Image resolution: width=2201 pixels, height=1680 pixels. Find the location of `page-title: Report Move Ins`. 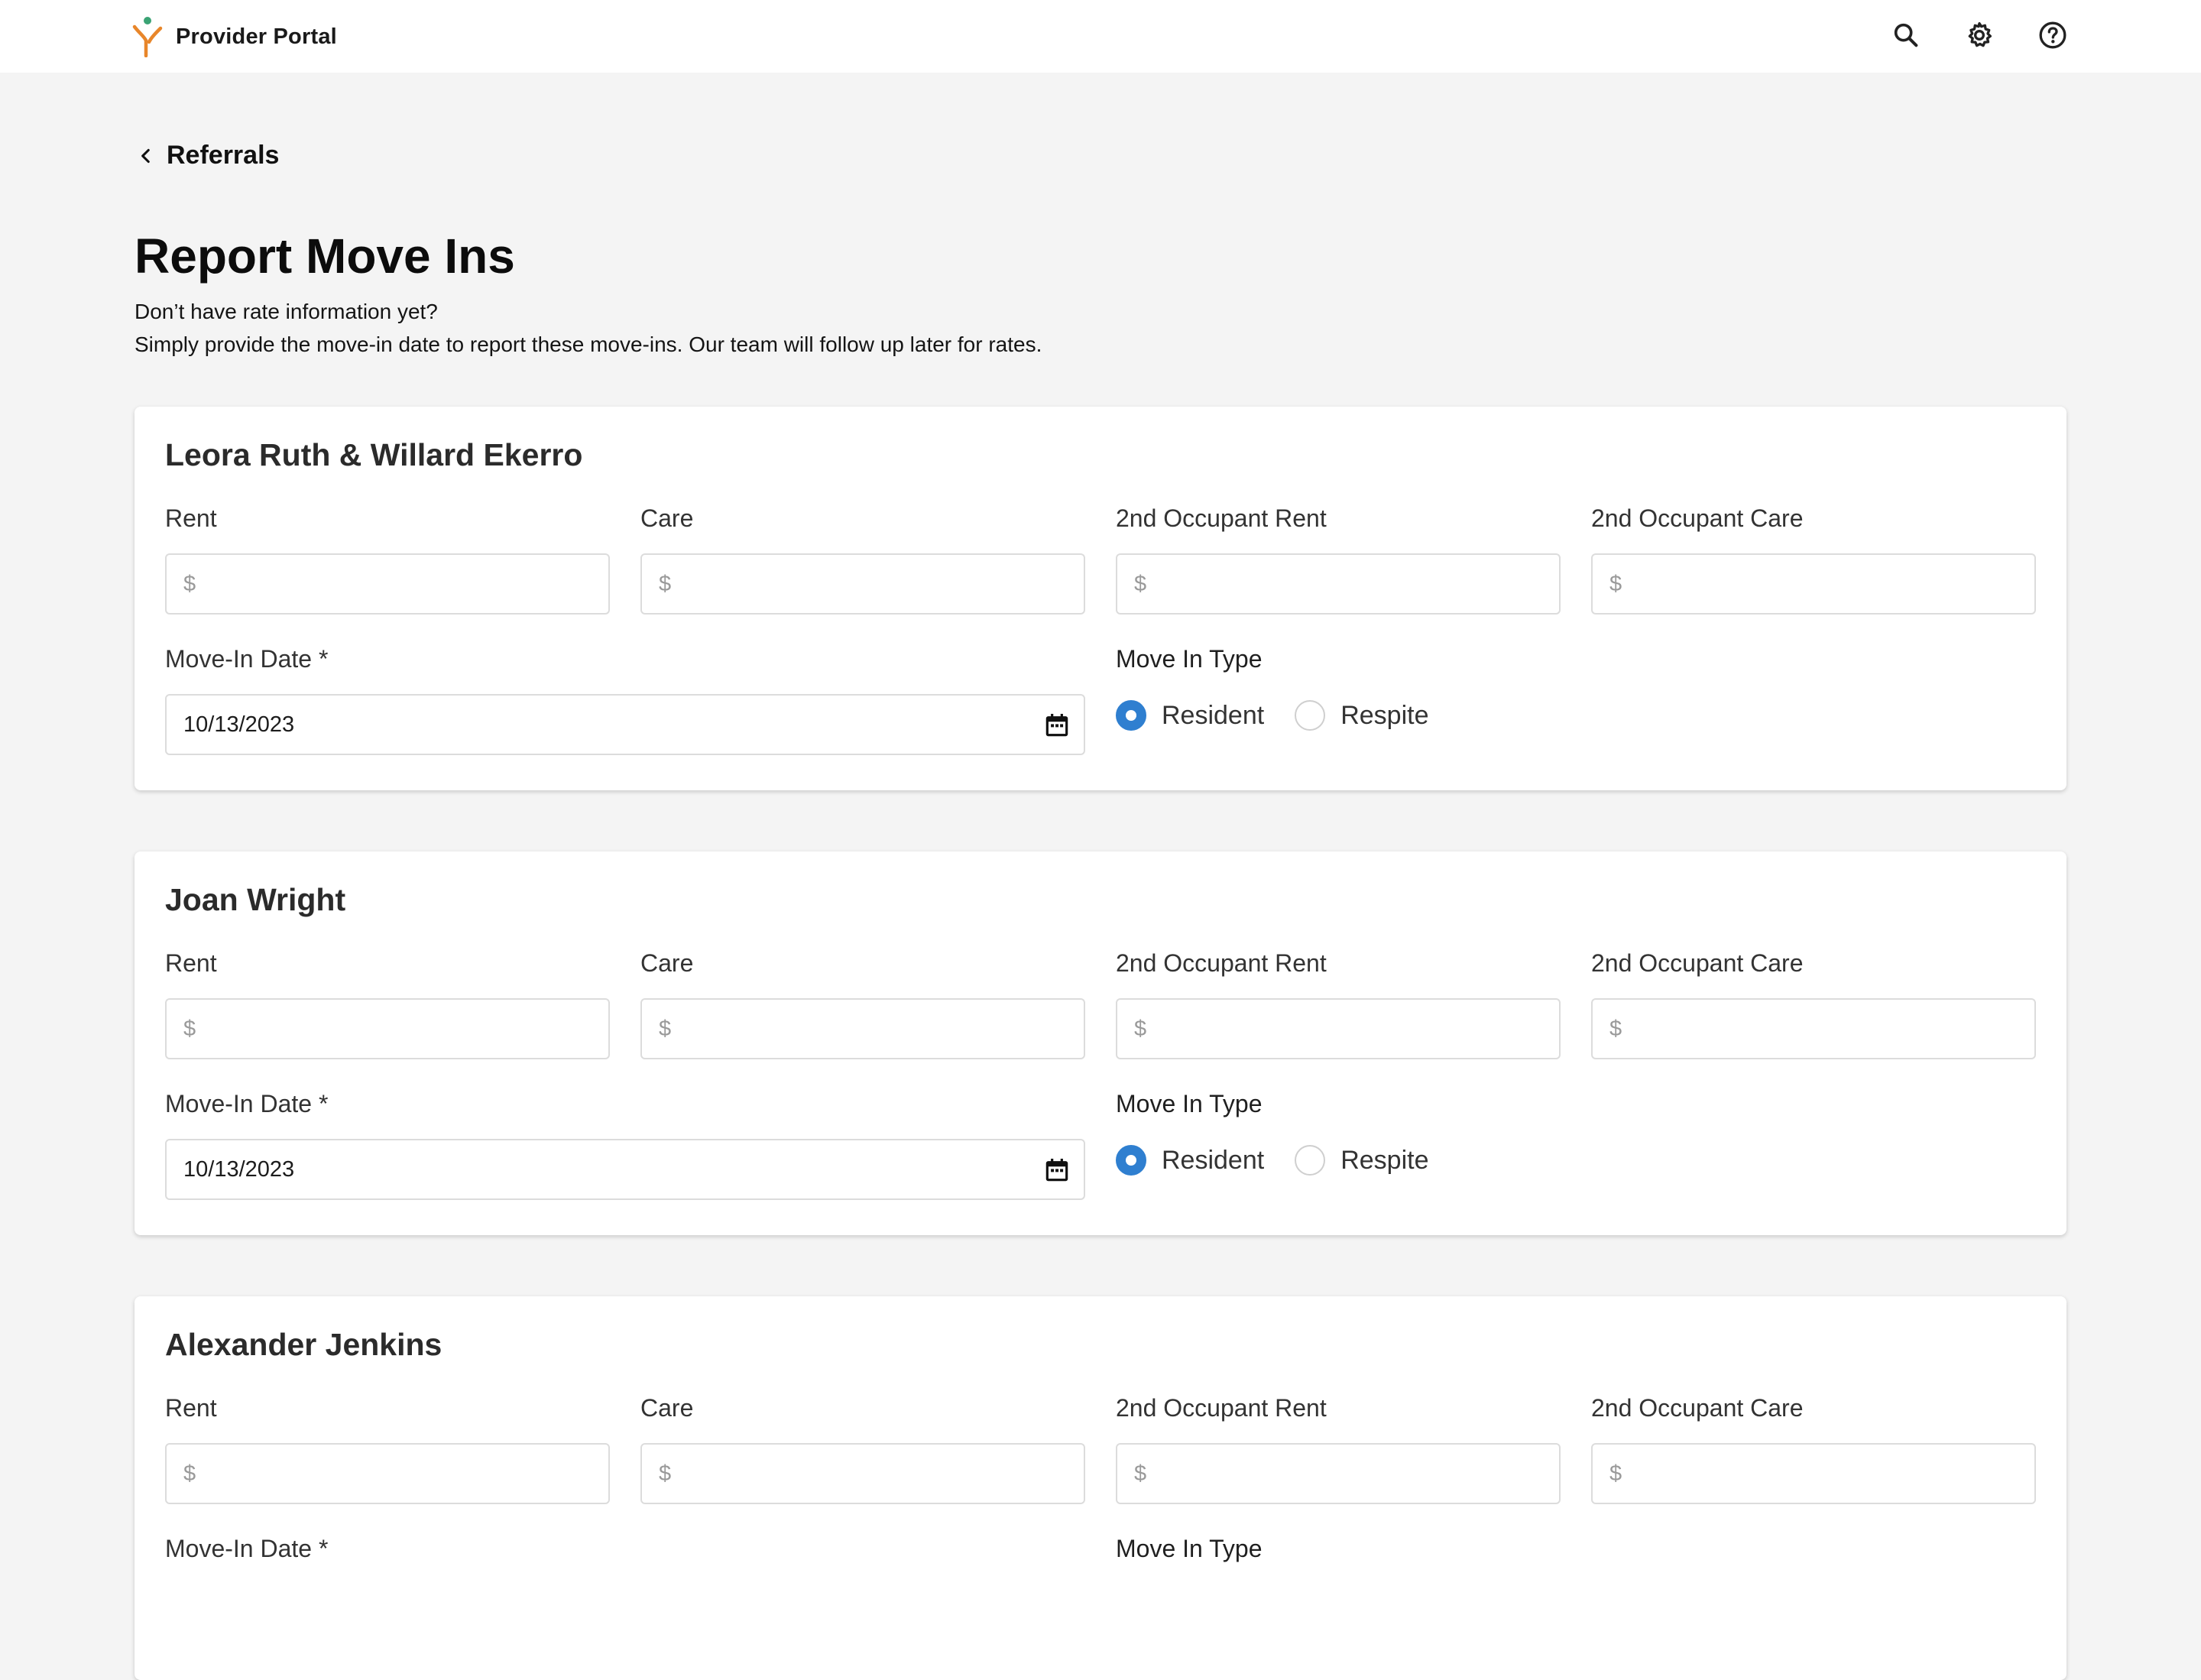

page-title: Report Move Ins is located at coordinates (325, 256).